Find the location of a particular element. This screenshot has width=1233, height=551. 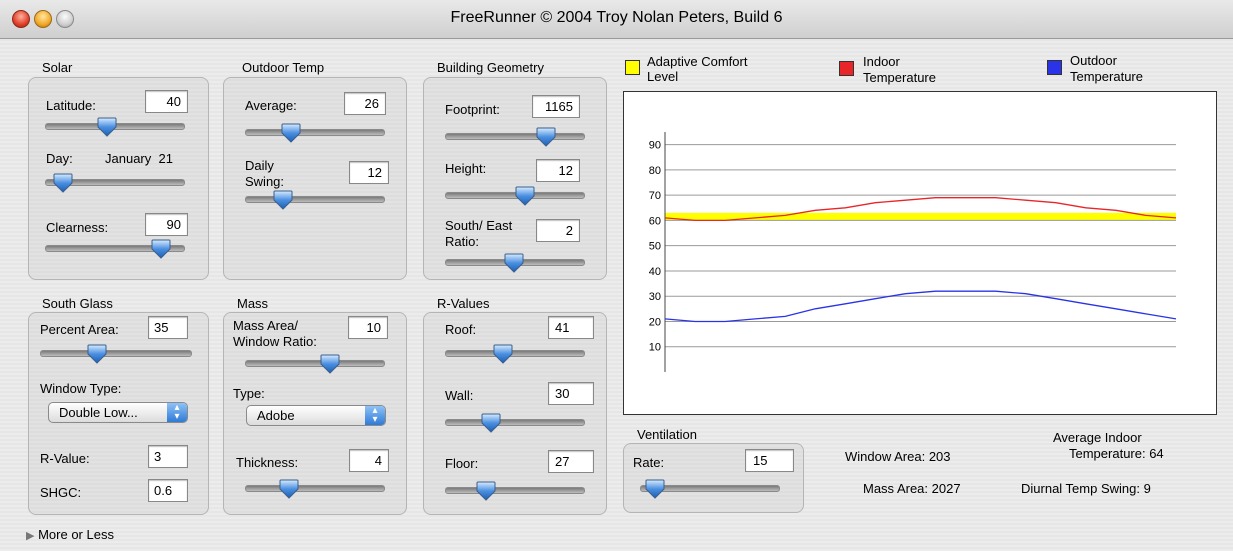

wall-label: Wall: is located at coordinates (459, 395).